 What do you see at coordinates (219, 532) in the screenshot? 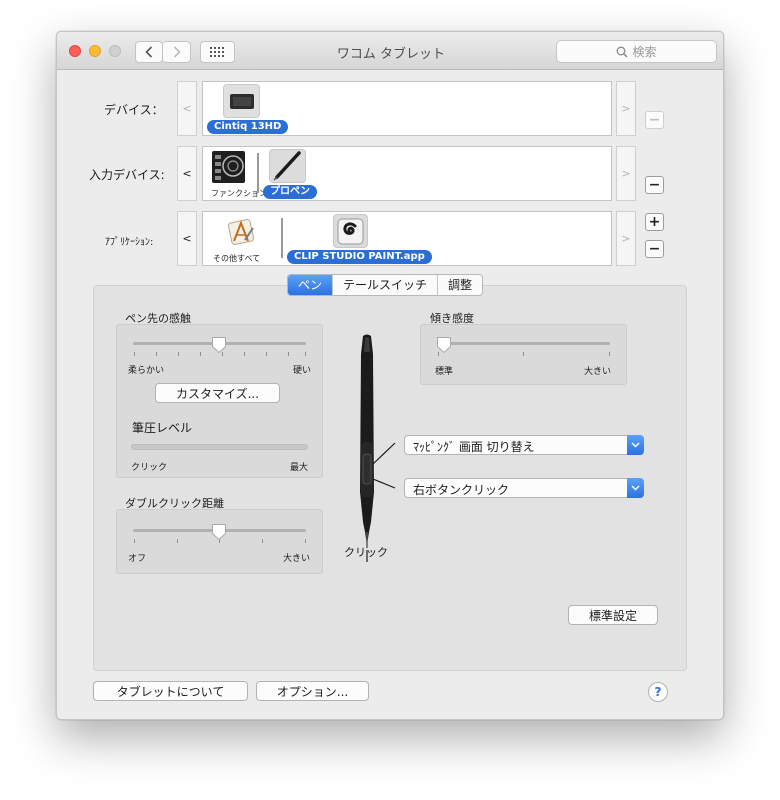
I see `double-click-slider-knob` at bounding box center [219, 532].